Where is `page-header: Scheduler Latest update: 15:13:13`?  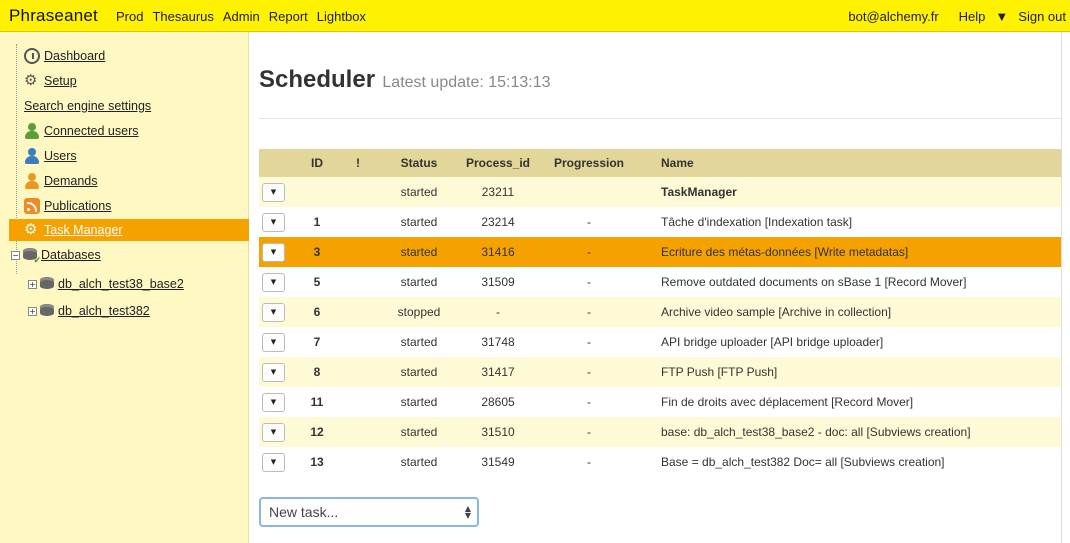 page-header: Scheduler Latest update: 15:13:13 is located at coordinates (405, 80).